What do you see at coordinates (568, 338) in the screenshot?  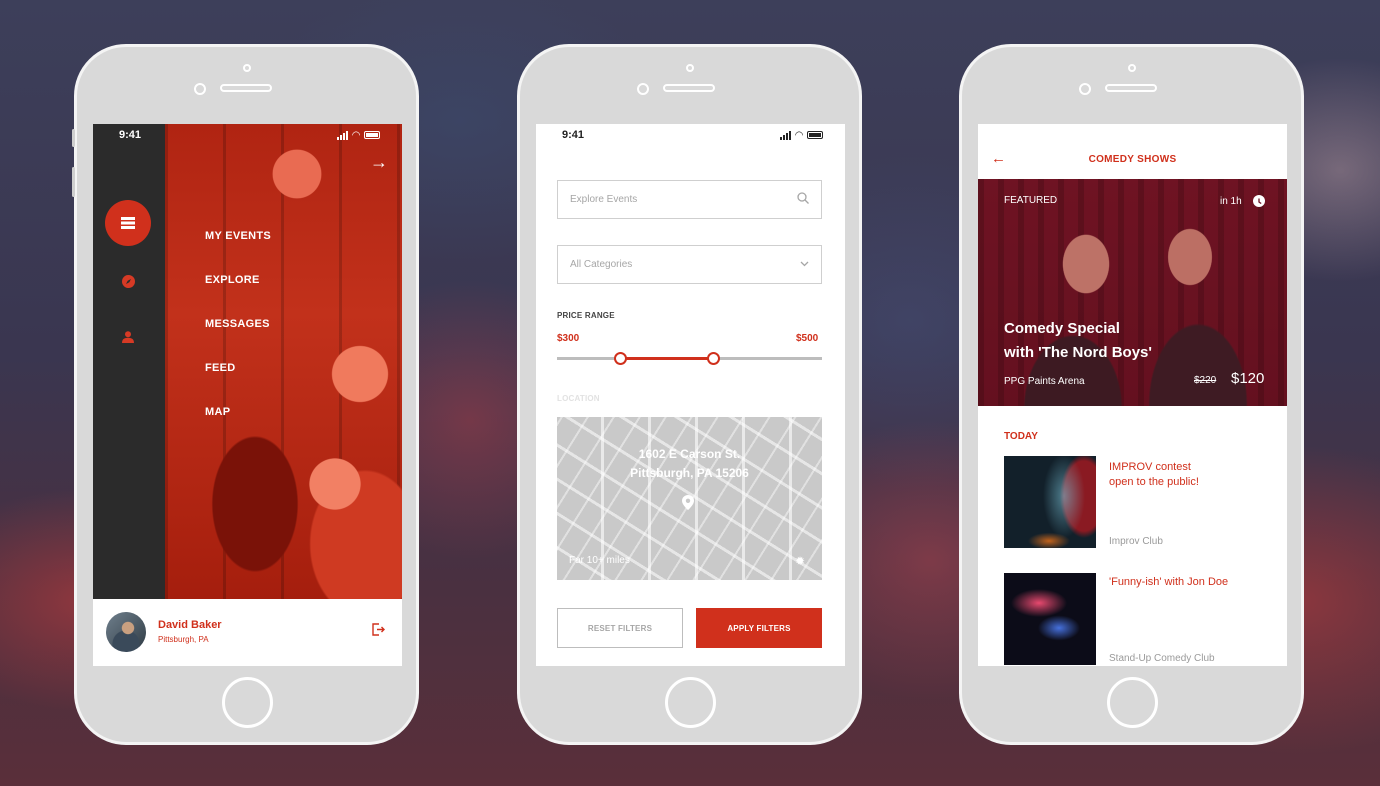 I see `price-min: $300` at bounding box center [568, 338].